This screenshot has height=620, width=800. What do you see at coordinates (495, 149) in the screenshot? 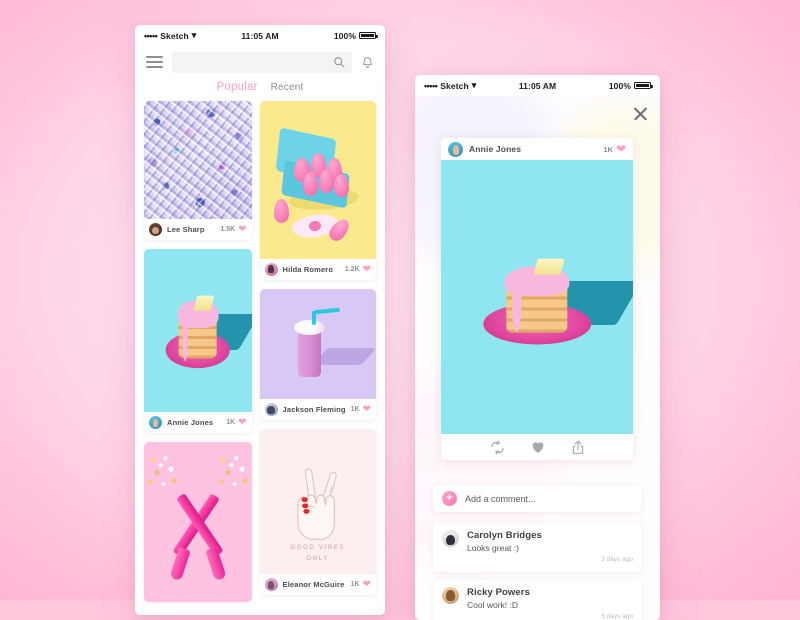
I see `detail-author-name: Annie Jones` at bounding box center [495, 149].